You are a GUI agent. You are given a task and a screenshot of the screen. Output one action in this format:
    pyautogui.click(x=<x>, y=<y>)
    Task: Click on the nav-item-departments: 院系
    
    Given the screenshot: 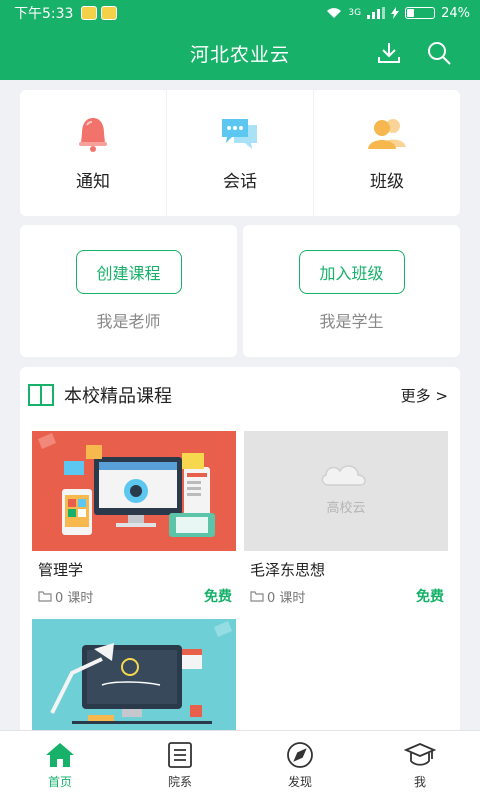 What is the action you would take?
    pyautogui.click(x=180, y=765)
    